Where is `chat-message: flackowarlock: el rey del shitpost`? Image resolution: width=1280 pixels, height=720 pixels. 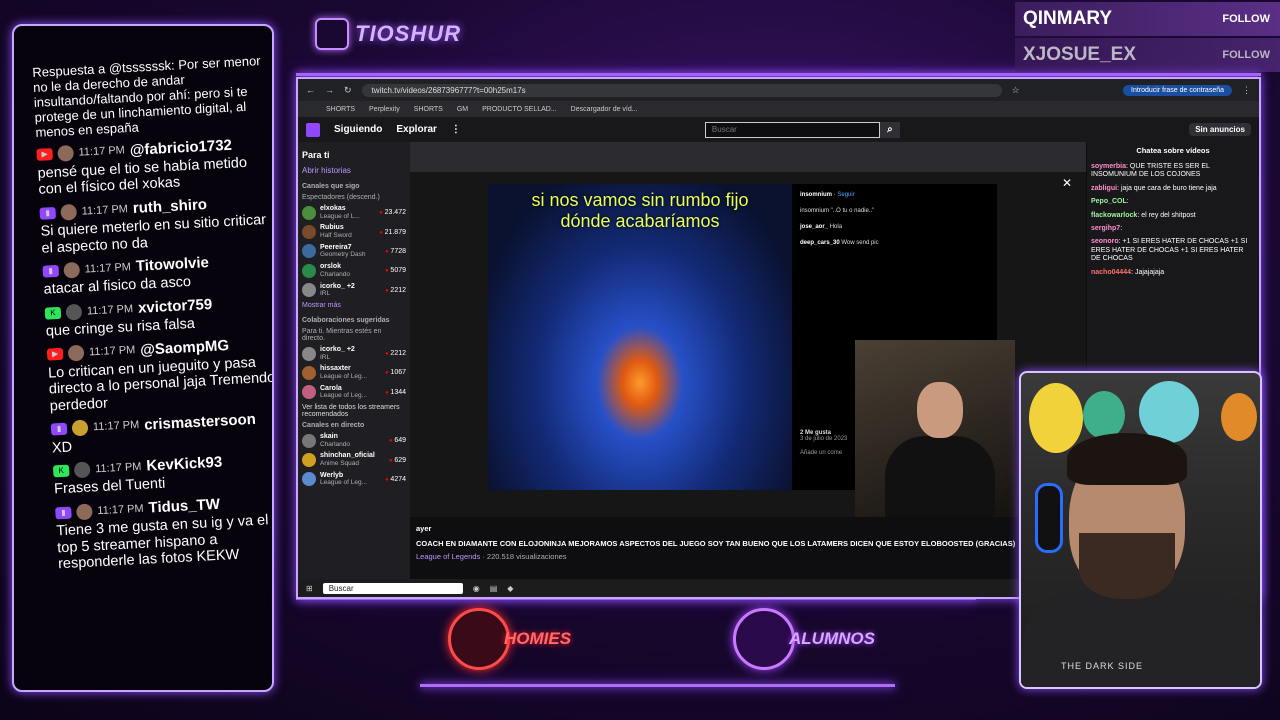
chat-message: flackowarlock: el rey del shitpost is located at coordinates (1143, 215).